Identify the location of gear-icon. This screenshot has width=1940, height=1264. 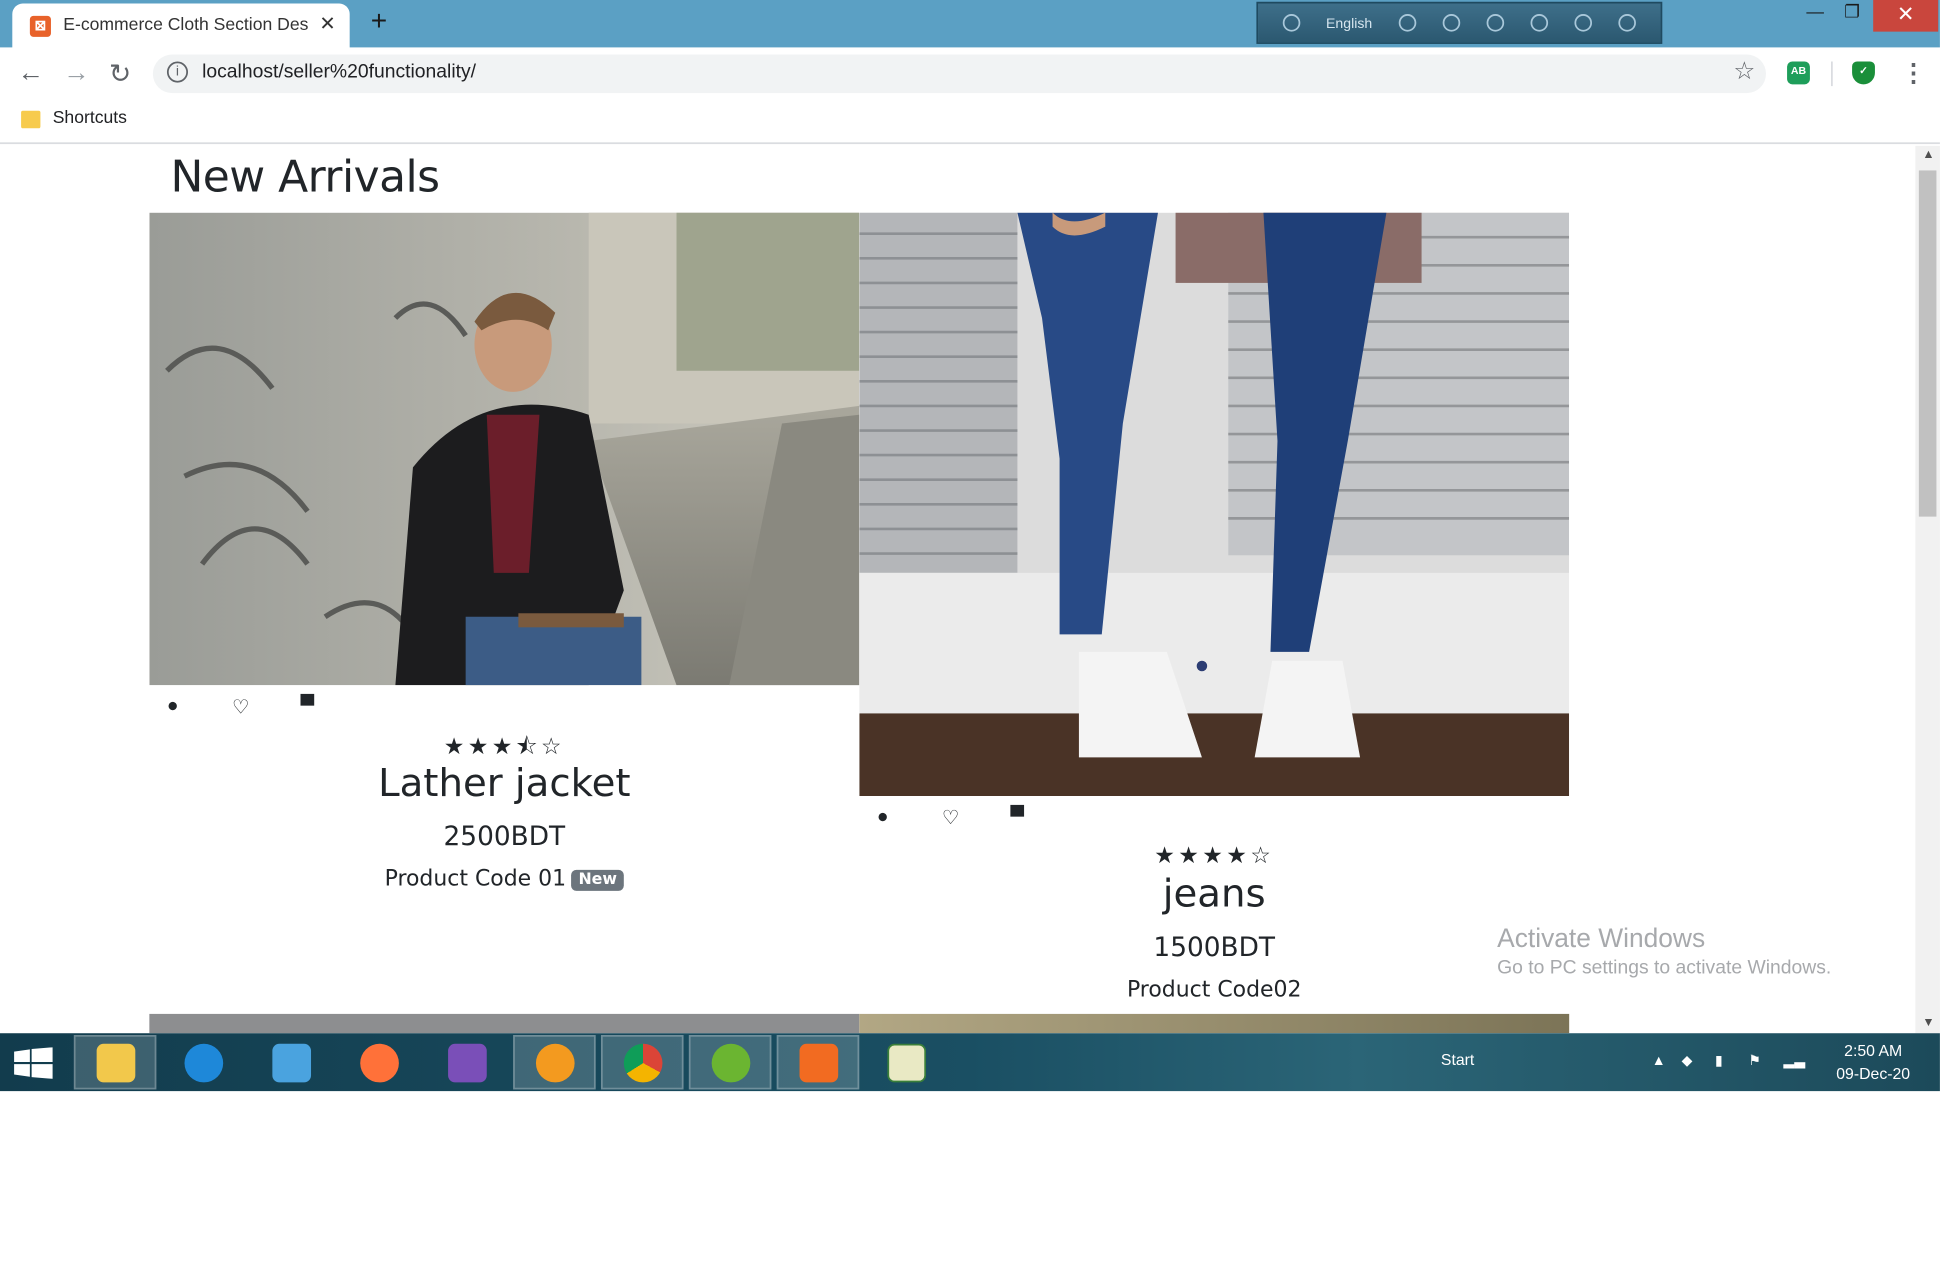
(554, 1062).